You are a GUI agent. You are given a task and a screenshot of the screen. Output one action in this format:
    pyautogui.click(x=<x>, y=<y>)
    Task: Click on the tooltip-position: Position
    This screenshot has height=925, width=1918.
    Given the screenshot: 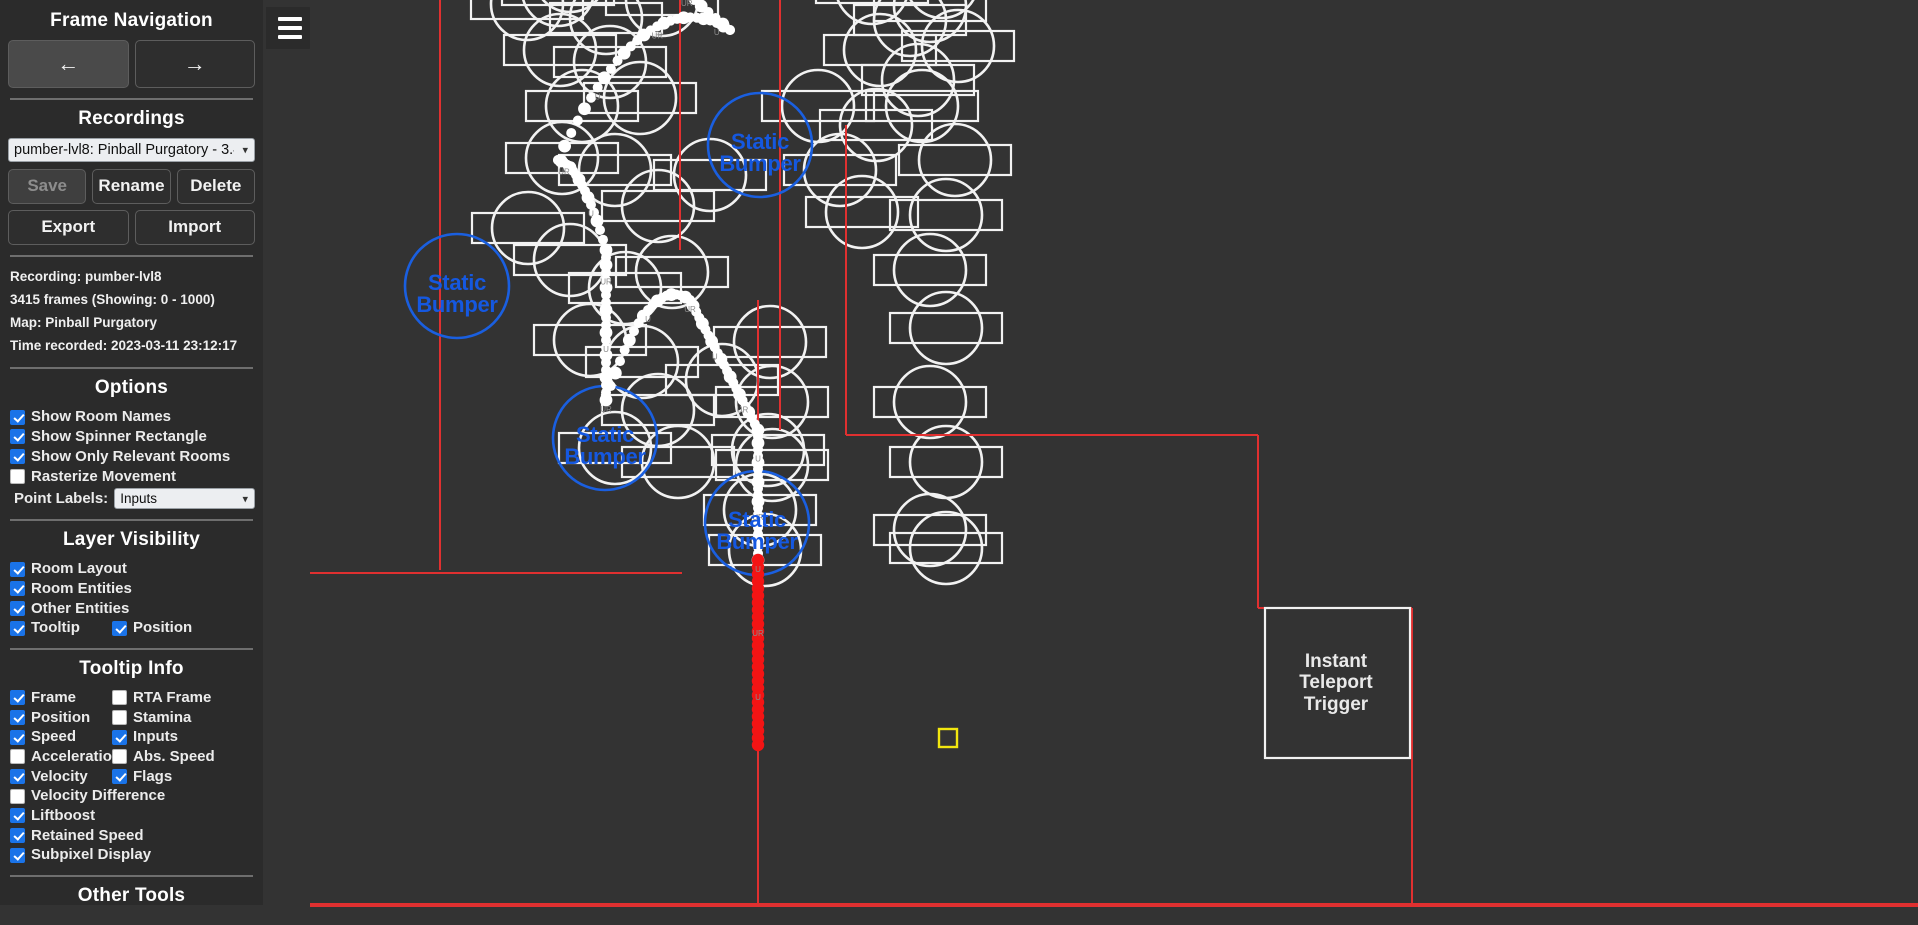 What is the action you would take?
    pyautogui.click(x=59, y=718)
    